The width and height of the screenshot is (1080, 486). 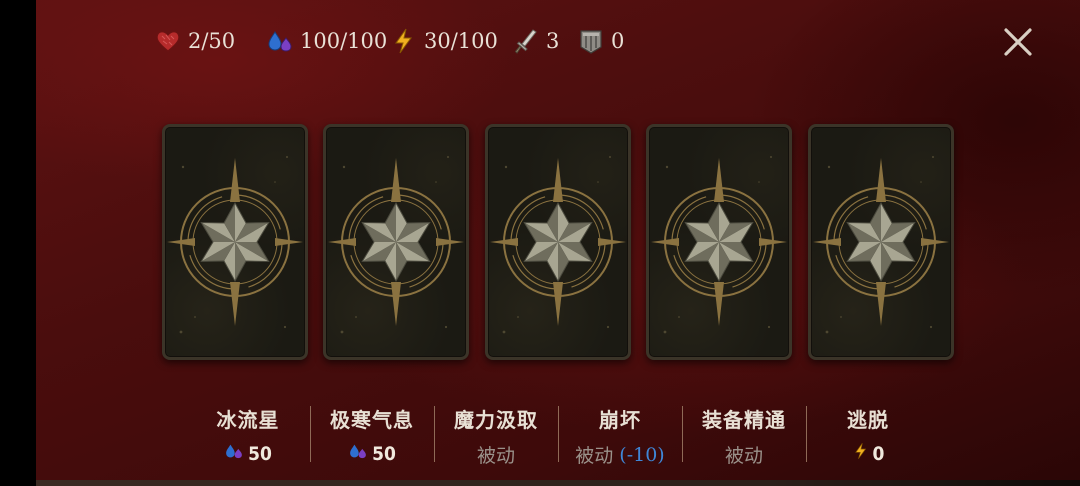 What do you see at coordinates (868, 434) in the screenshot?
I see `skill-slot: 逃脱 0` at bounding box center [868, 434].